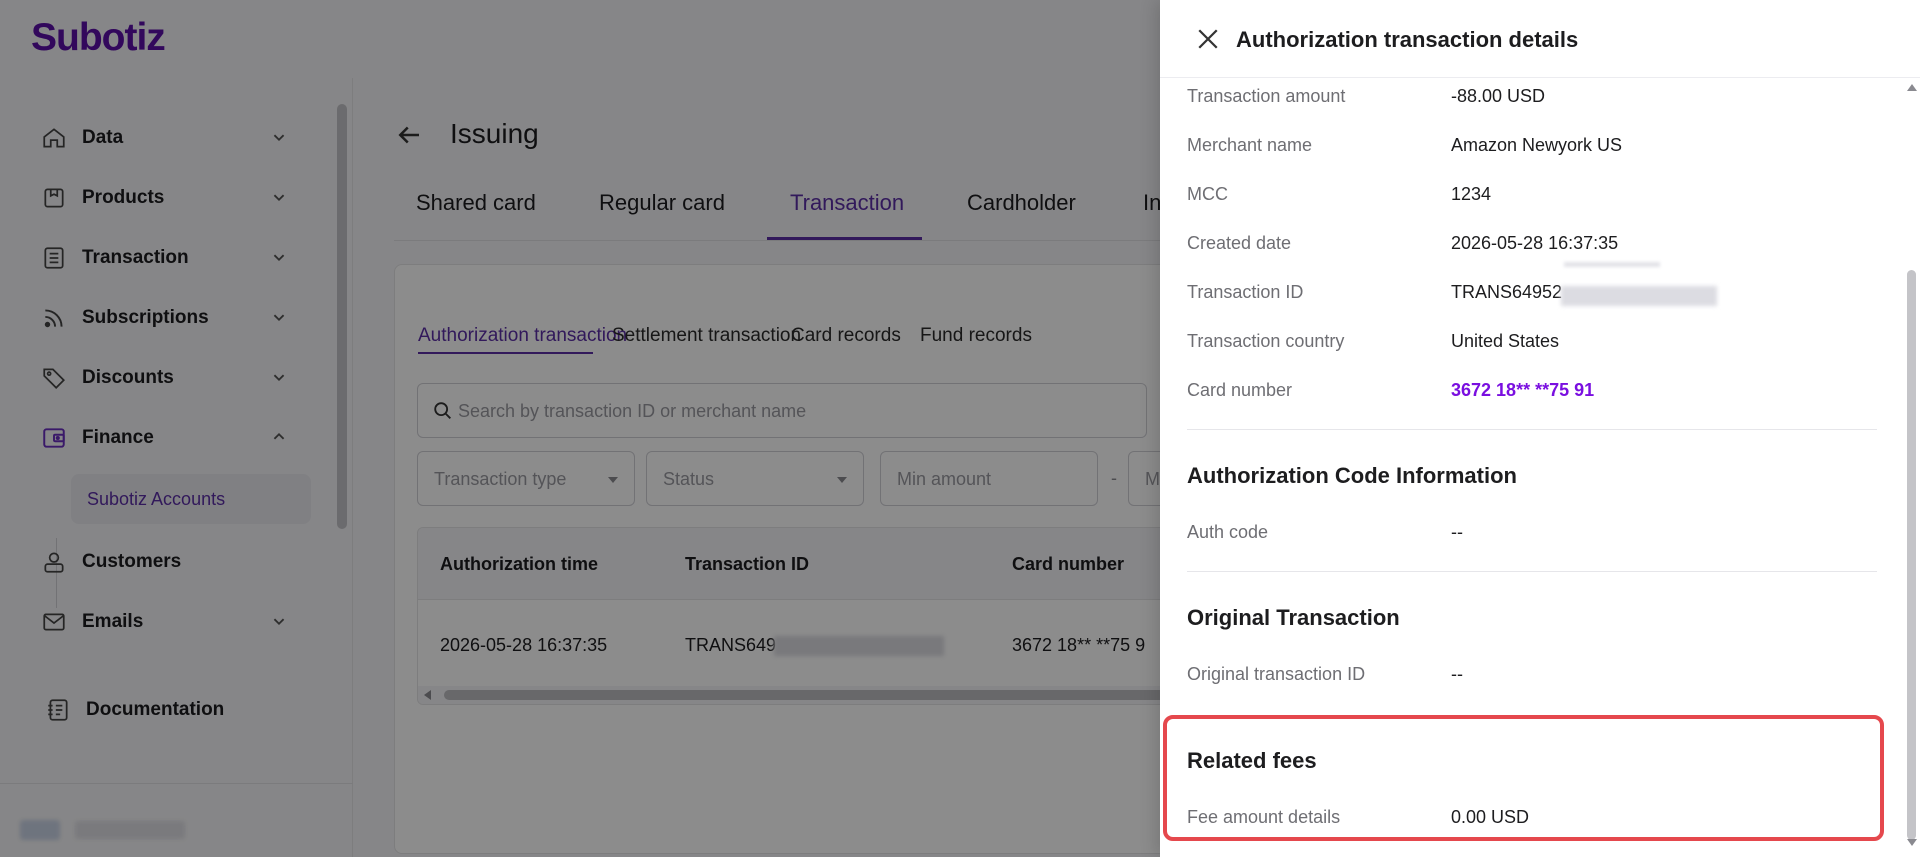  I want to click on detail-label: Created date, so click(1239, 243).